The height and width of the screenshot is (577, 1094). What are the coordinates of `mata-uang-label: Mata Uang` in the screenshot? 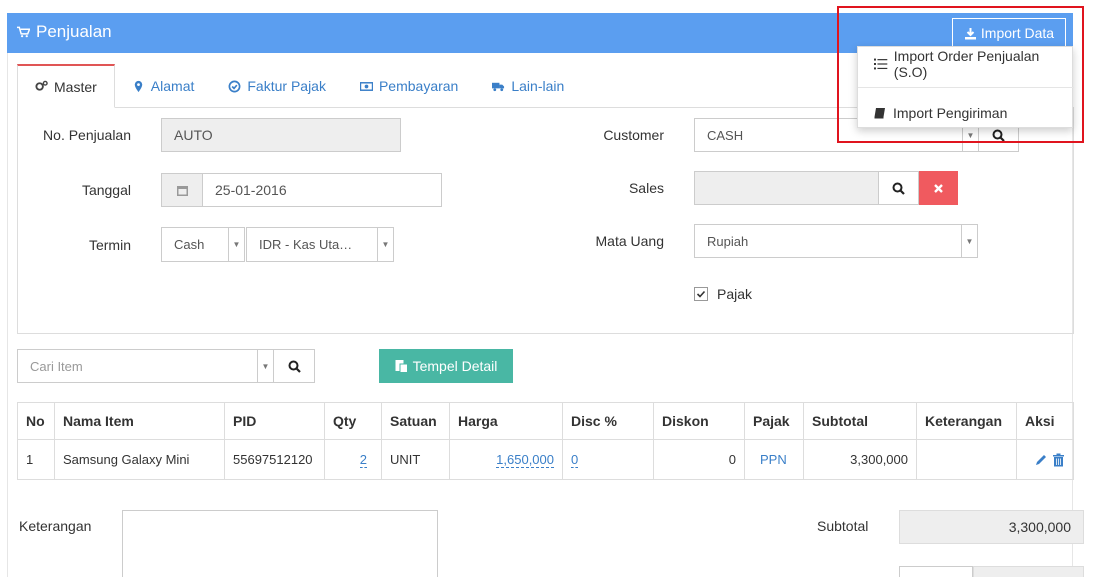 It's located at (629, 241).